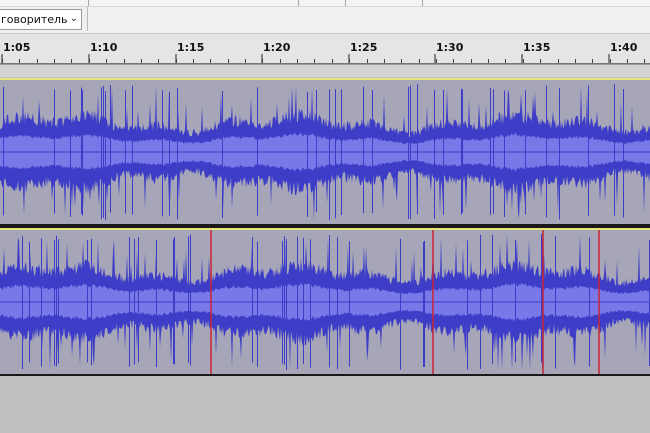 The image size is (650, 433). Describe the element at coordinates (73, 18) in the screenshot. I see `chevron-down-icon: ⌄` at that location.